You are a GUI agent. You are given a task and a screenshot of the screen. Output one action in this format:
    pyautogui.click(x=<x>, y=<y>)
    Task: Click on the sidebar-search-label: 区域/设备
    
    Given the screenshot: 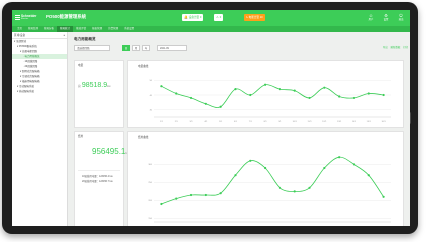 What is the action you would take?
    pyautogui.click(x=19, y=35)
    